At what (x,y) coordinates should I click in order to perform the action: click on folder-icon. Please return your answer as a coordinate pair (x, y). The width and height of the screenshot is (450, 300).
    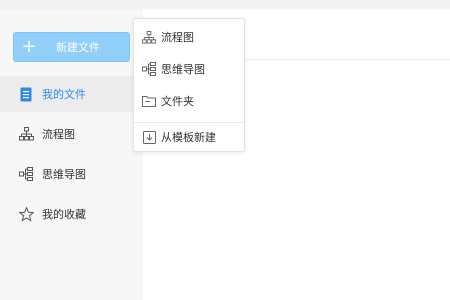
    Looking at the image, I should click on (149, 101).